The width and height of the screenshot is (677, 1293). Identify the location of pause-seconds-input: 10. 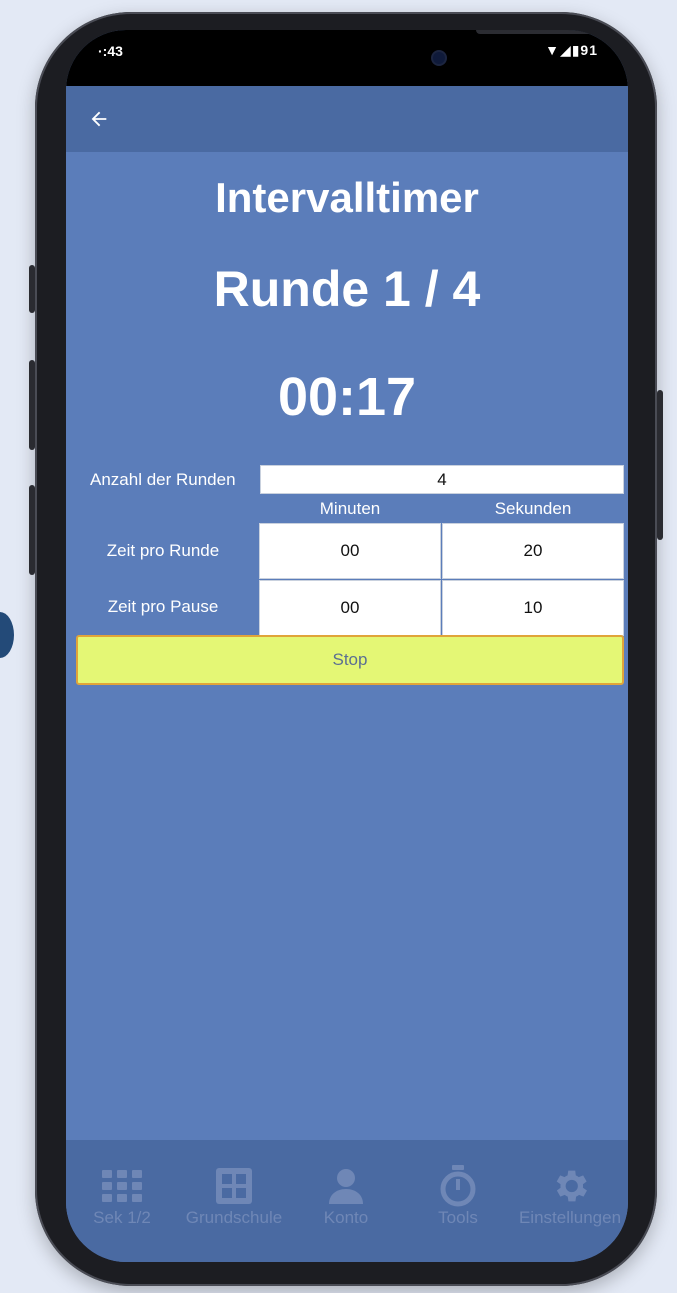
(533, 608).